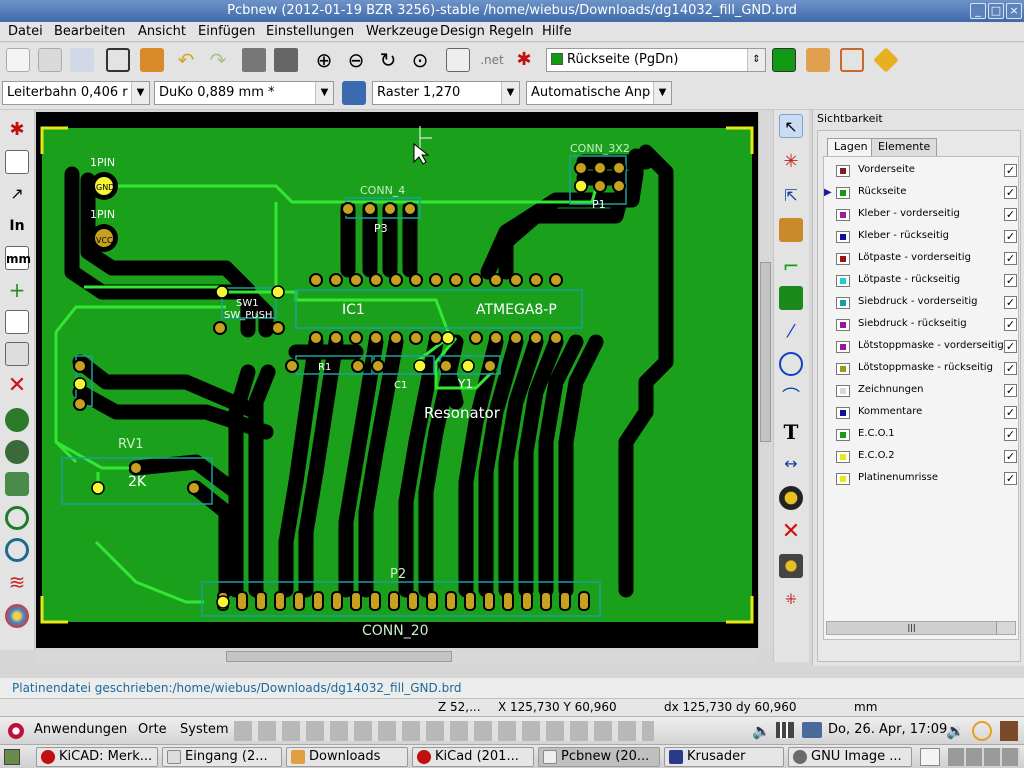 The width and height of the screenshot is (1024, 768). Describe the element at coordinates (80, 729) in the screenshot. I see `menu-anwendungen: Anwendungen` at that location.